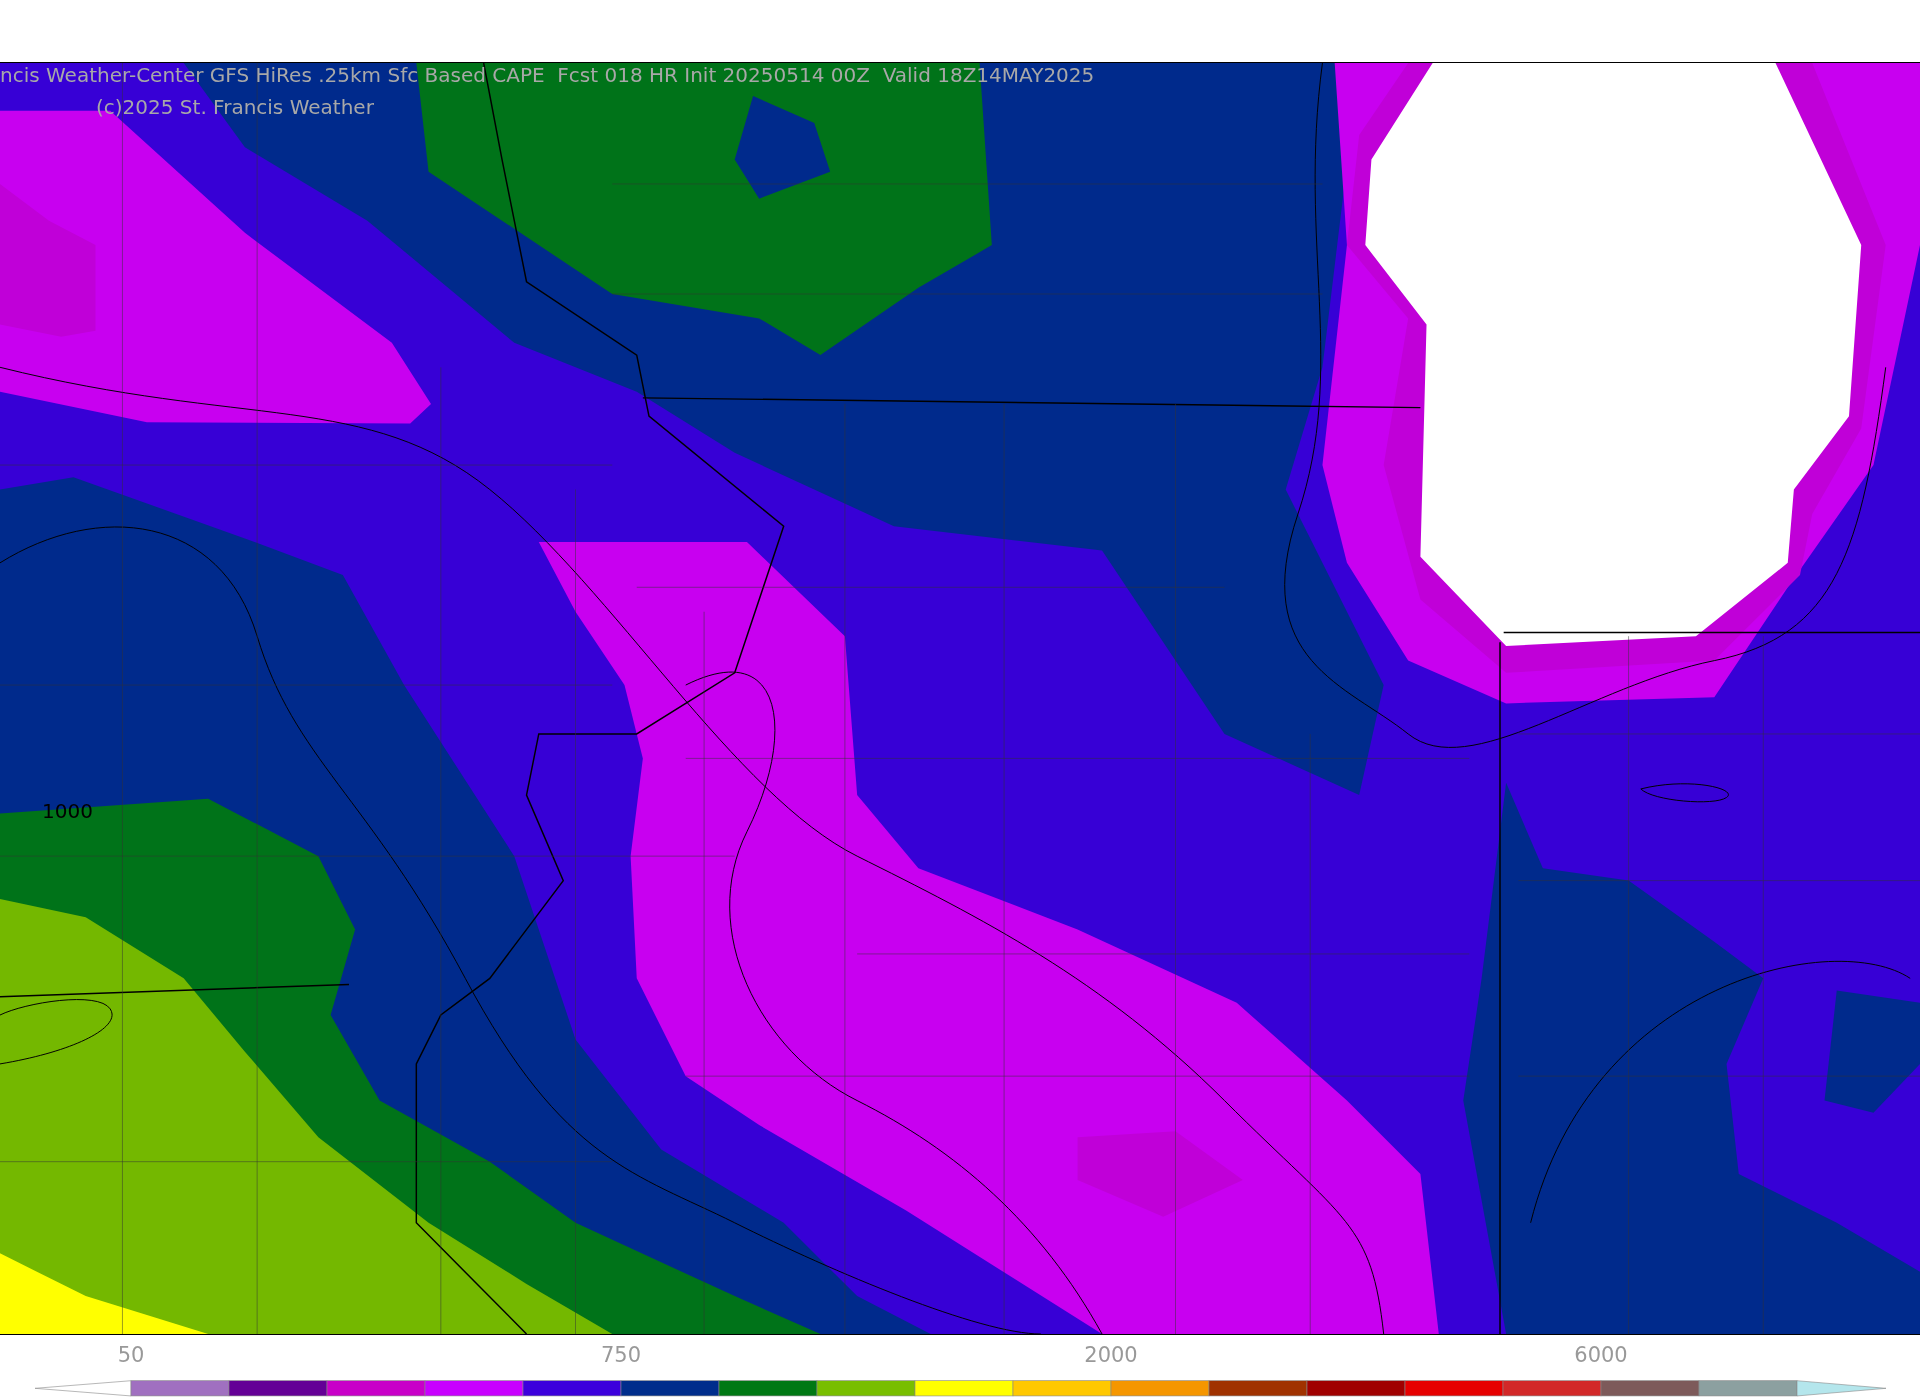  Describe the element at coordinates (1601, 1355) in the screenshot. I see `colorbar-tick-label: 6000` at that location.